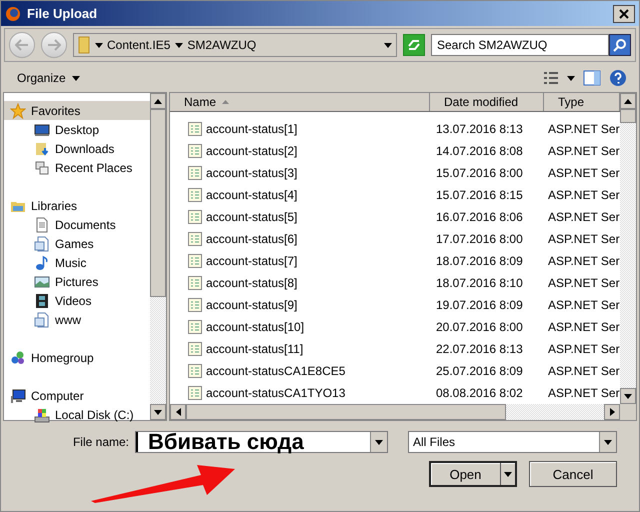 This screenshot has height=512, width=640. I want to click on sort-ascending-icon, so click(226, 102).